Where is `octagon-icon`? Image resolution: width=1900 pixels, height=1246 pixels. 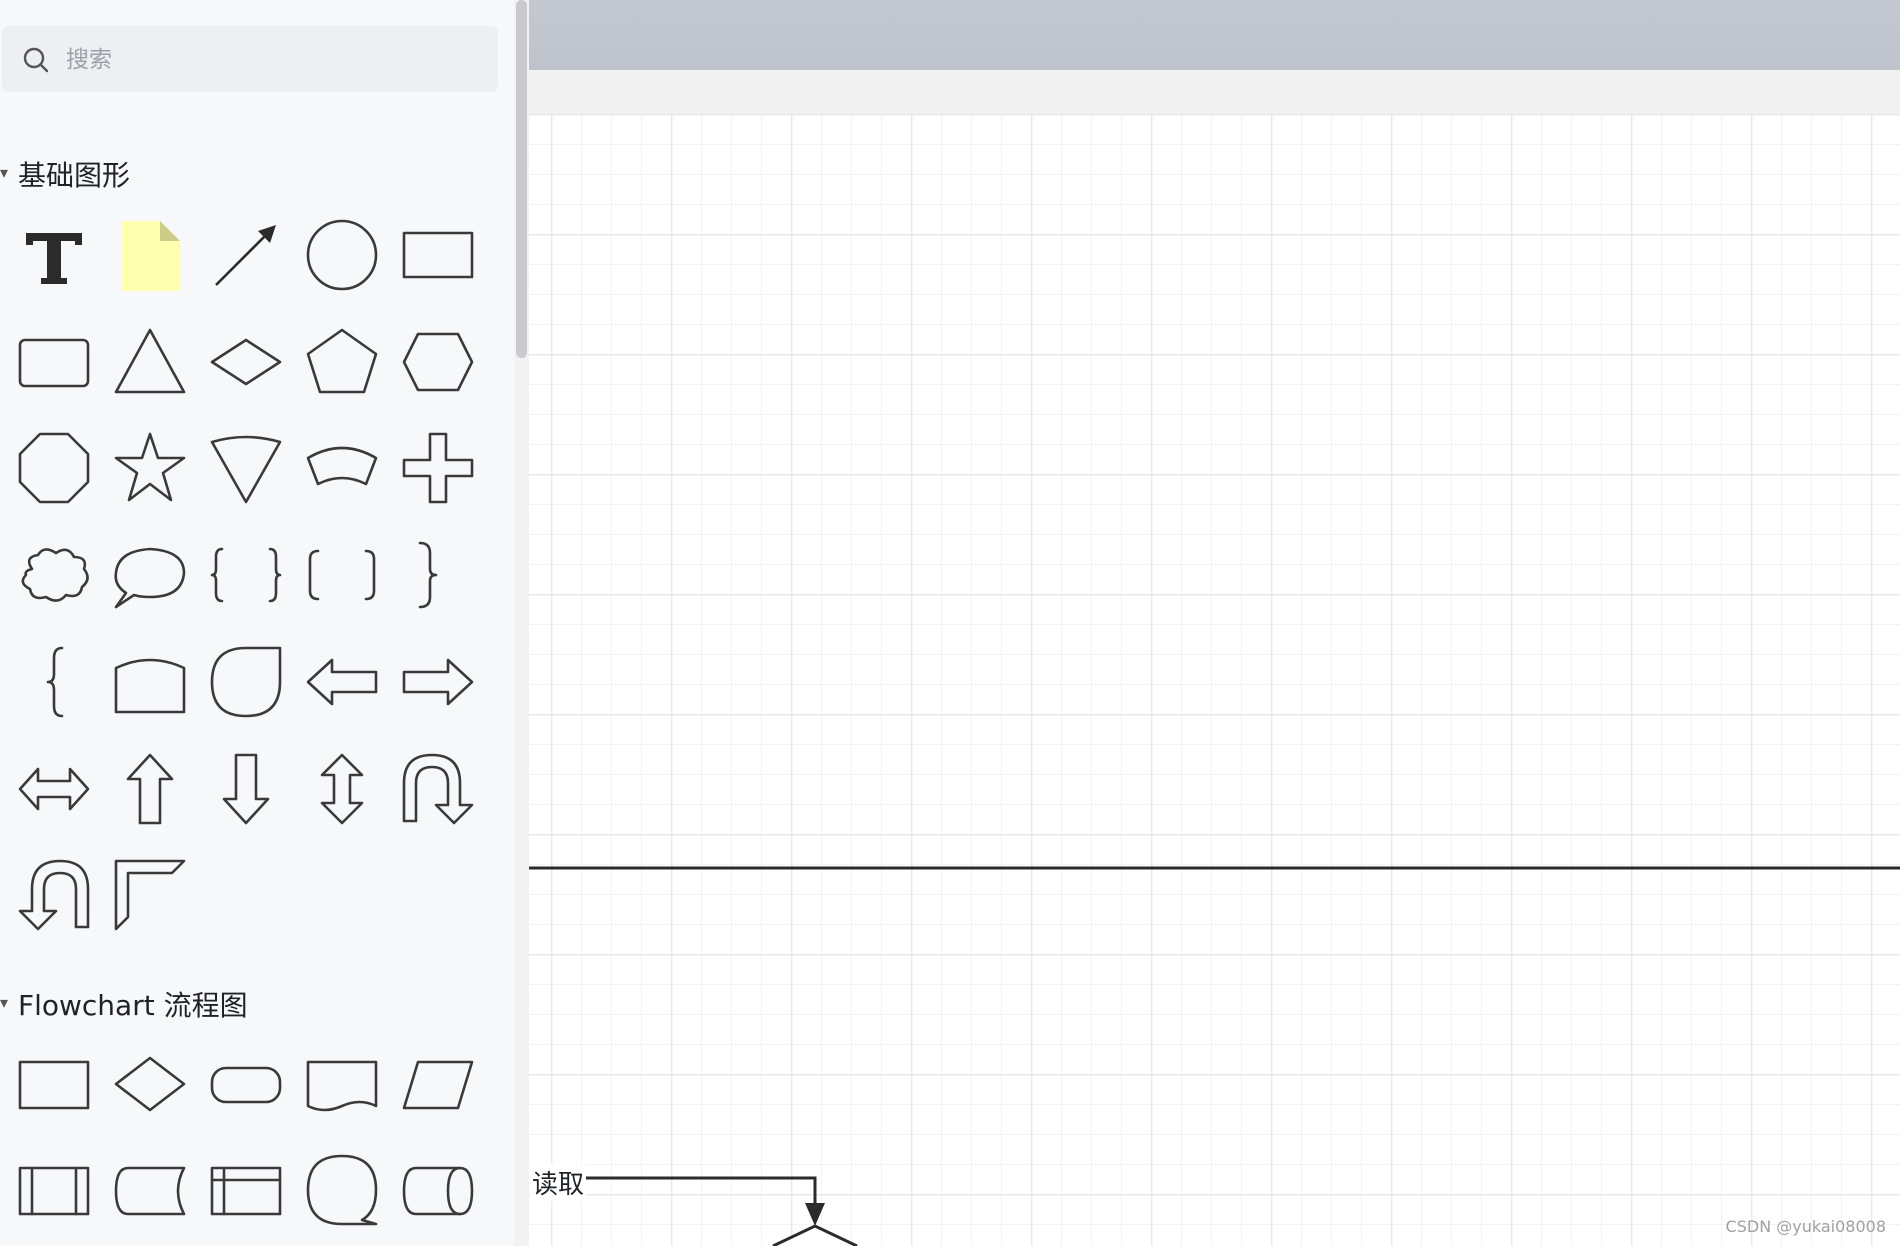
octagon-icon is located at coordinates (54, 468).